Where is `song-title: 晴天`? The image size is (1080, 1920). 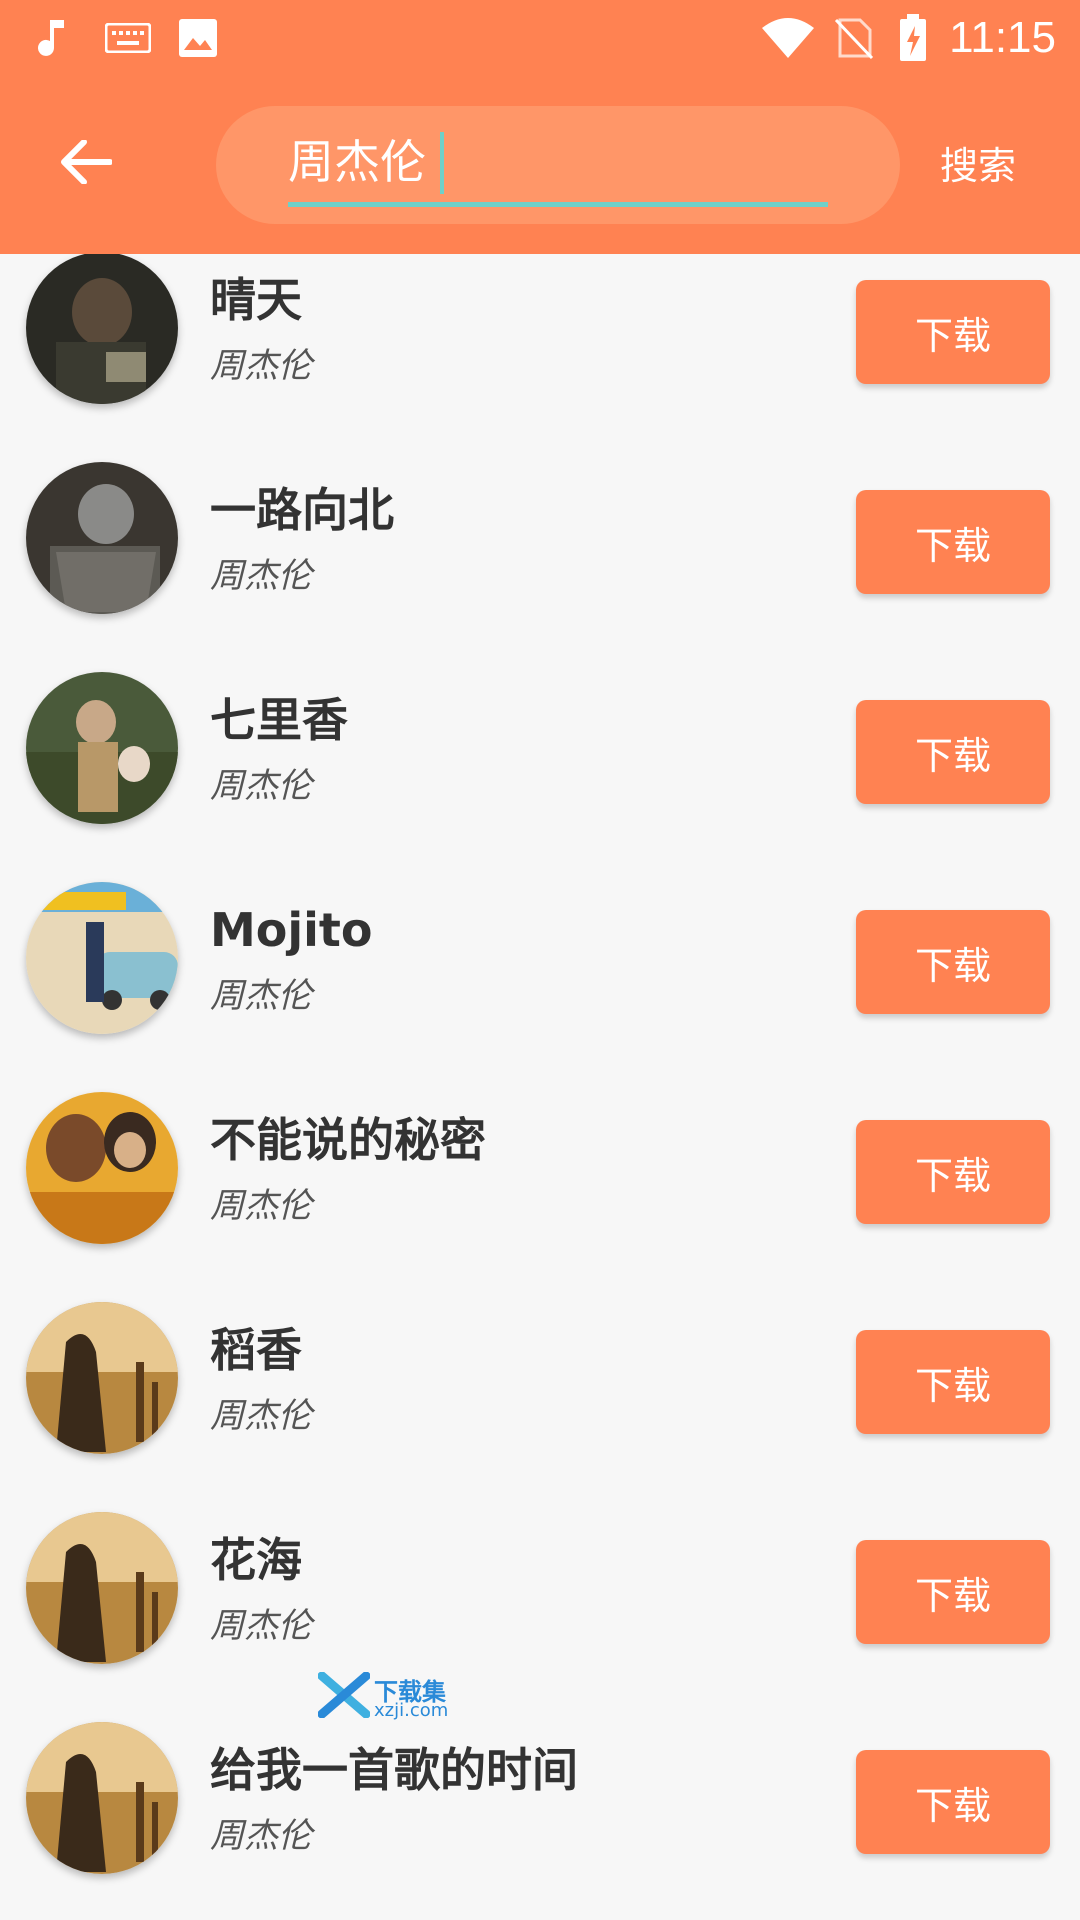
song-title: 晴天 is located at coordinates (256, 300).